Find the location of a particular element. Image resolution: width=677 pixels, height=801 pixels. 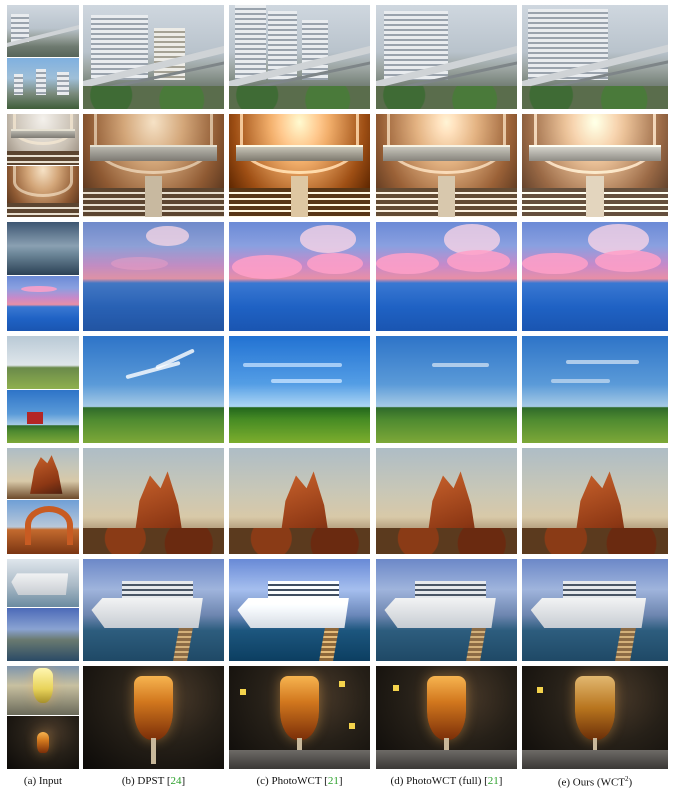

result-photowct-full-sea is located at coordinates (446, 276).